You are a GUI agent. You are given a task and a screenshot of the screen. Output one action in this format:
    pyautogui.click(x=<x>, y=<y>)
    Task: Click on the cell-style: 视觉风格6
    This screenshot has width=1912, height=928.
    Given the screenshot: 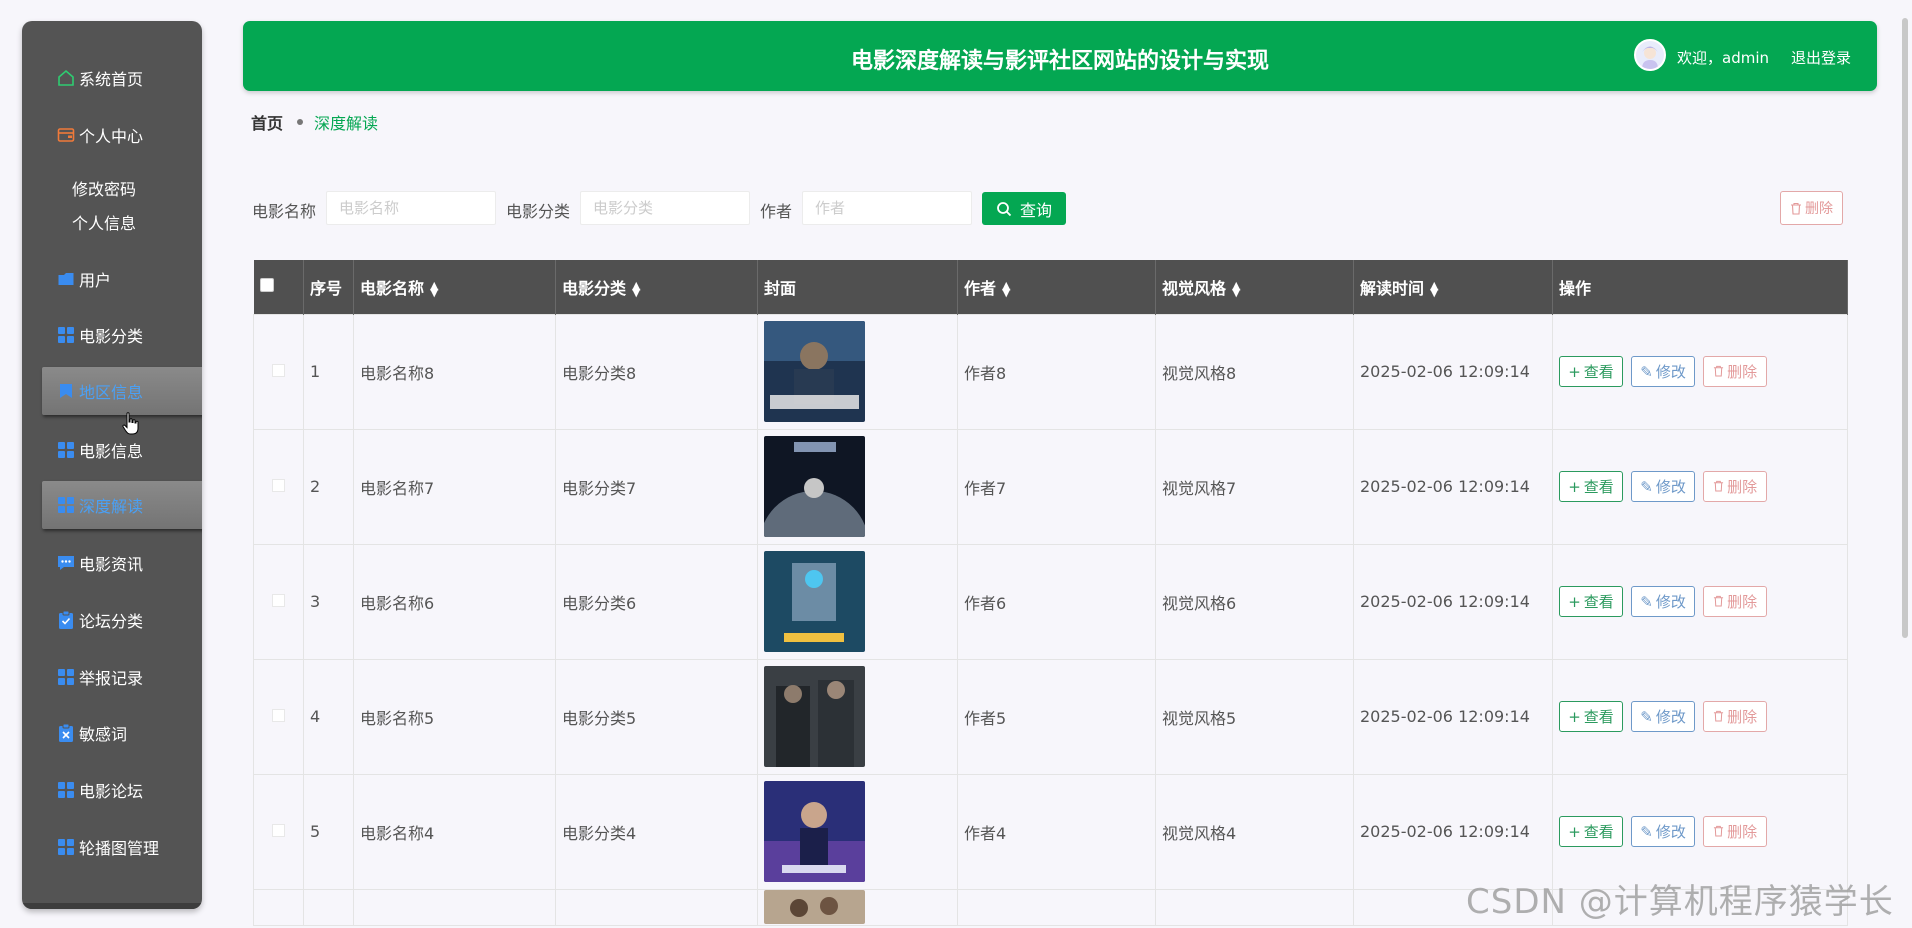 What is the action you would take?
    pyautogui.click(x=1254, y=601)
    